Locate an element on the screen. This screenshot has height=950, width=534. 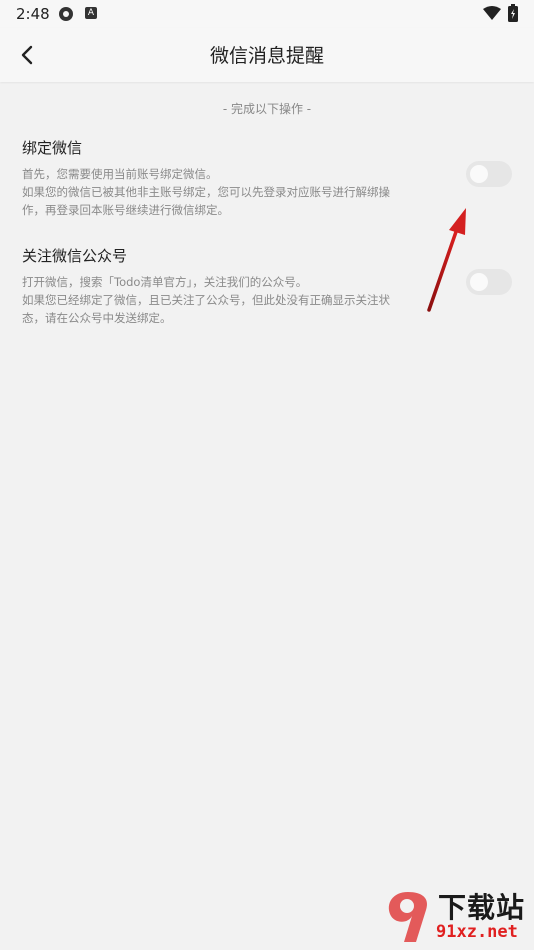
desc-line: 如果您已经绑定了微信，且已关注了公众号，但此处没有正确显示关注状 is located at coordinates (206, 300).